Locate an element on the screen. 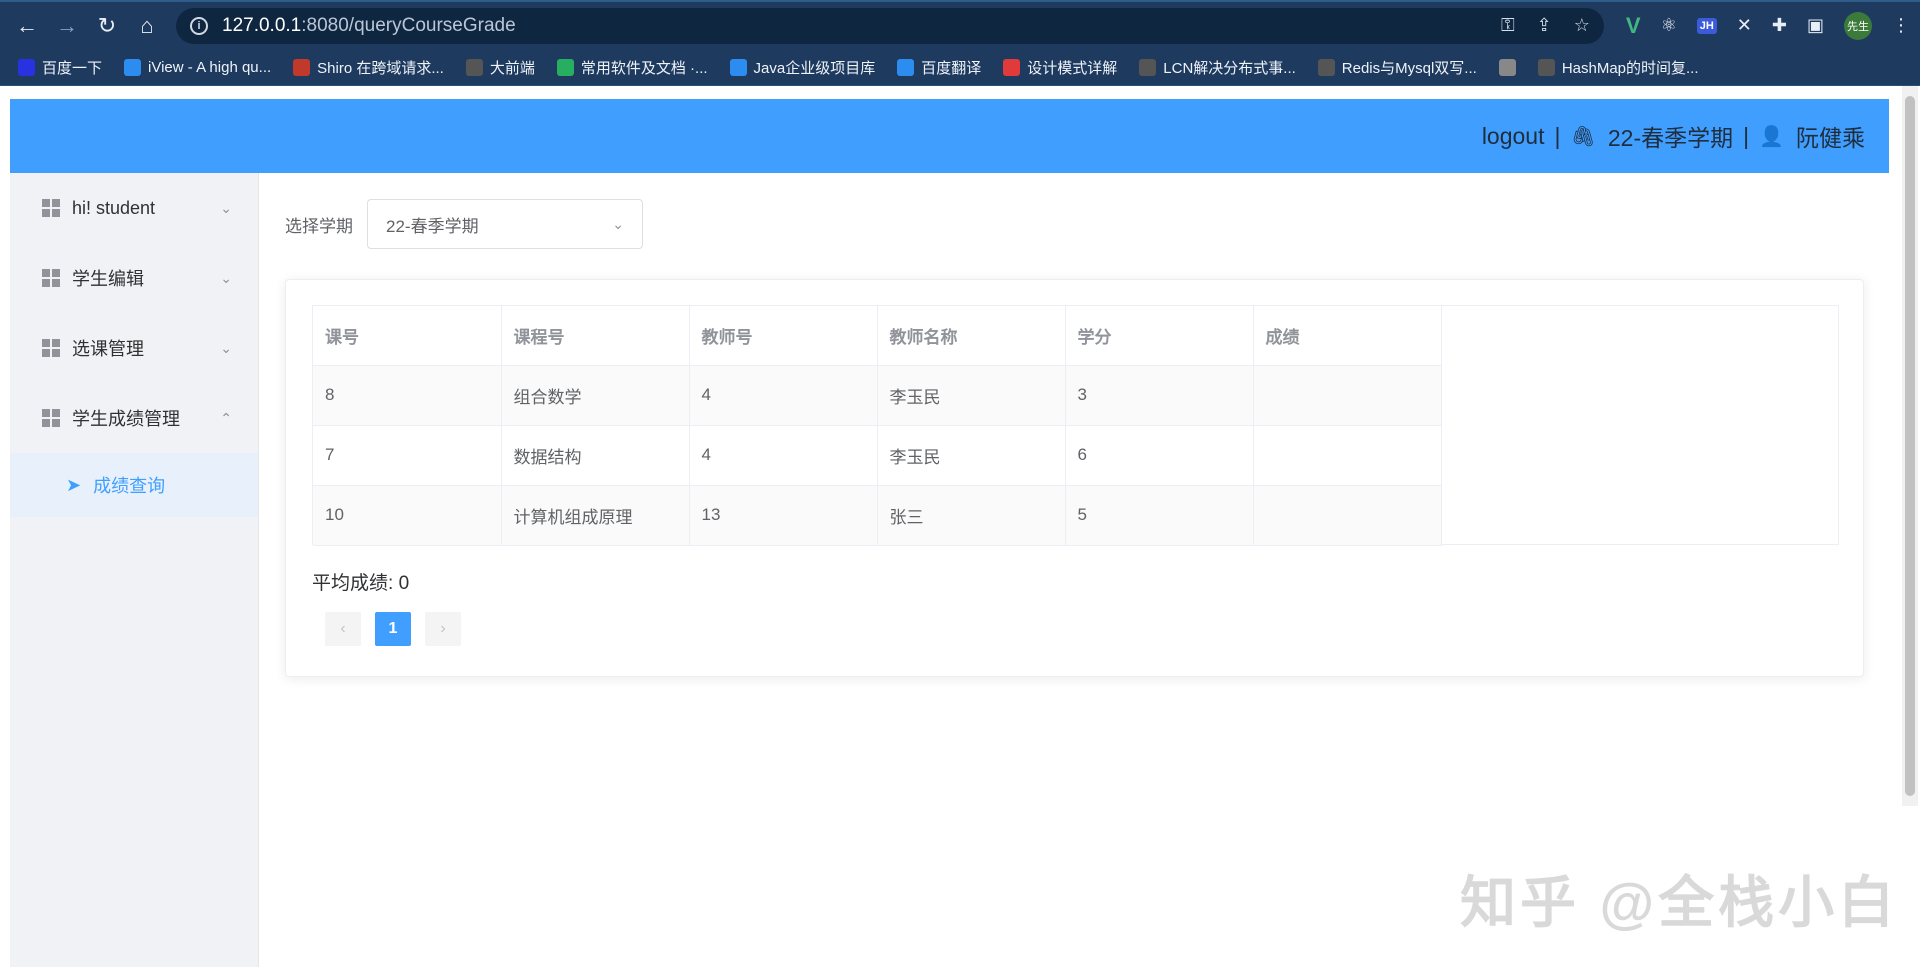 Image resolution: width=1920 pixels, height=967 pixels. bookmark-label: 百度翻译 is located at coordinates (951, 68).